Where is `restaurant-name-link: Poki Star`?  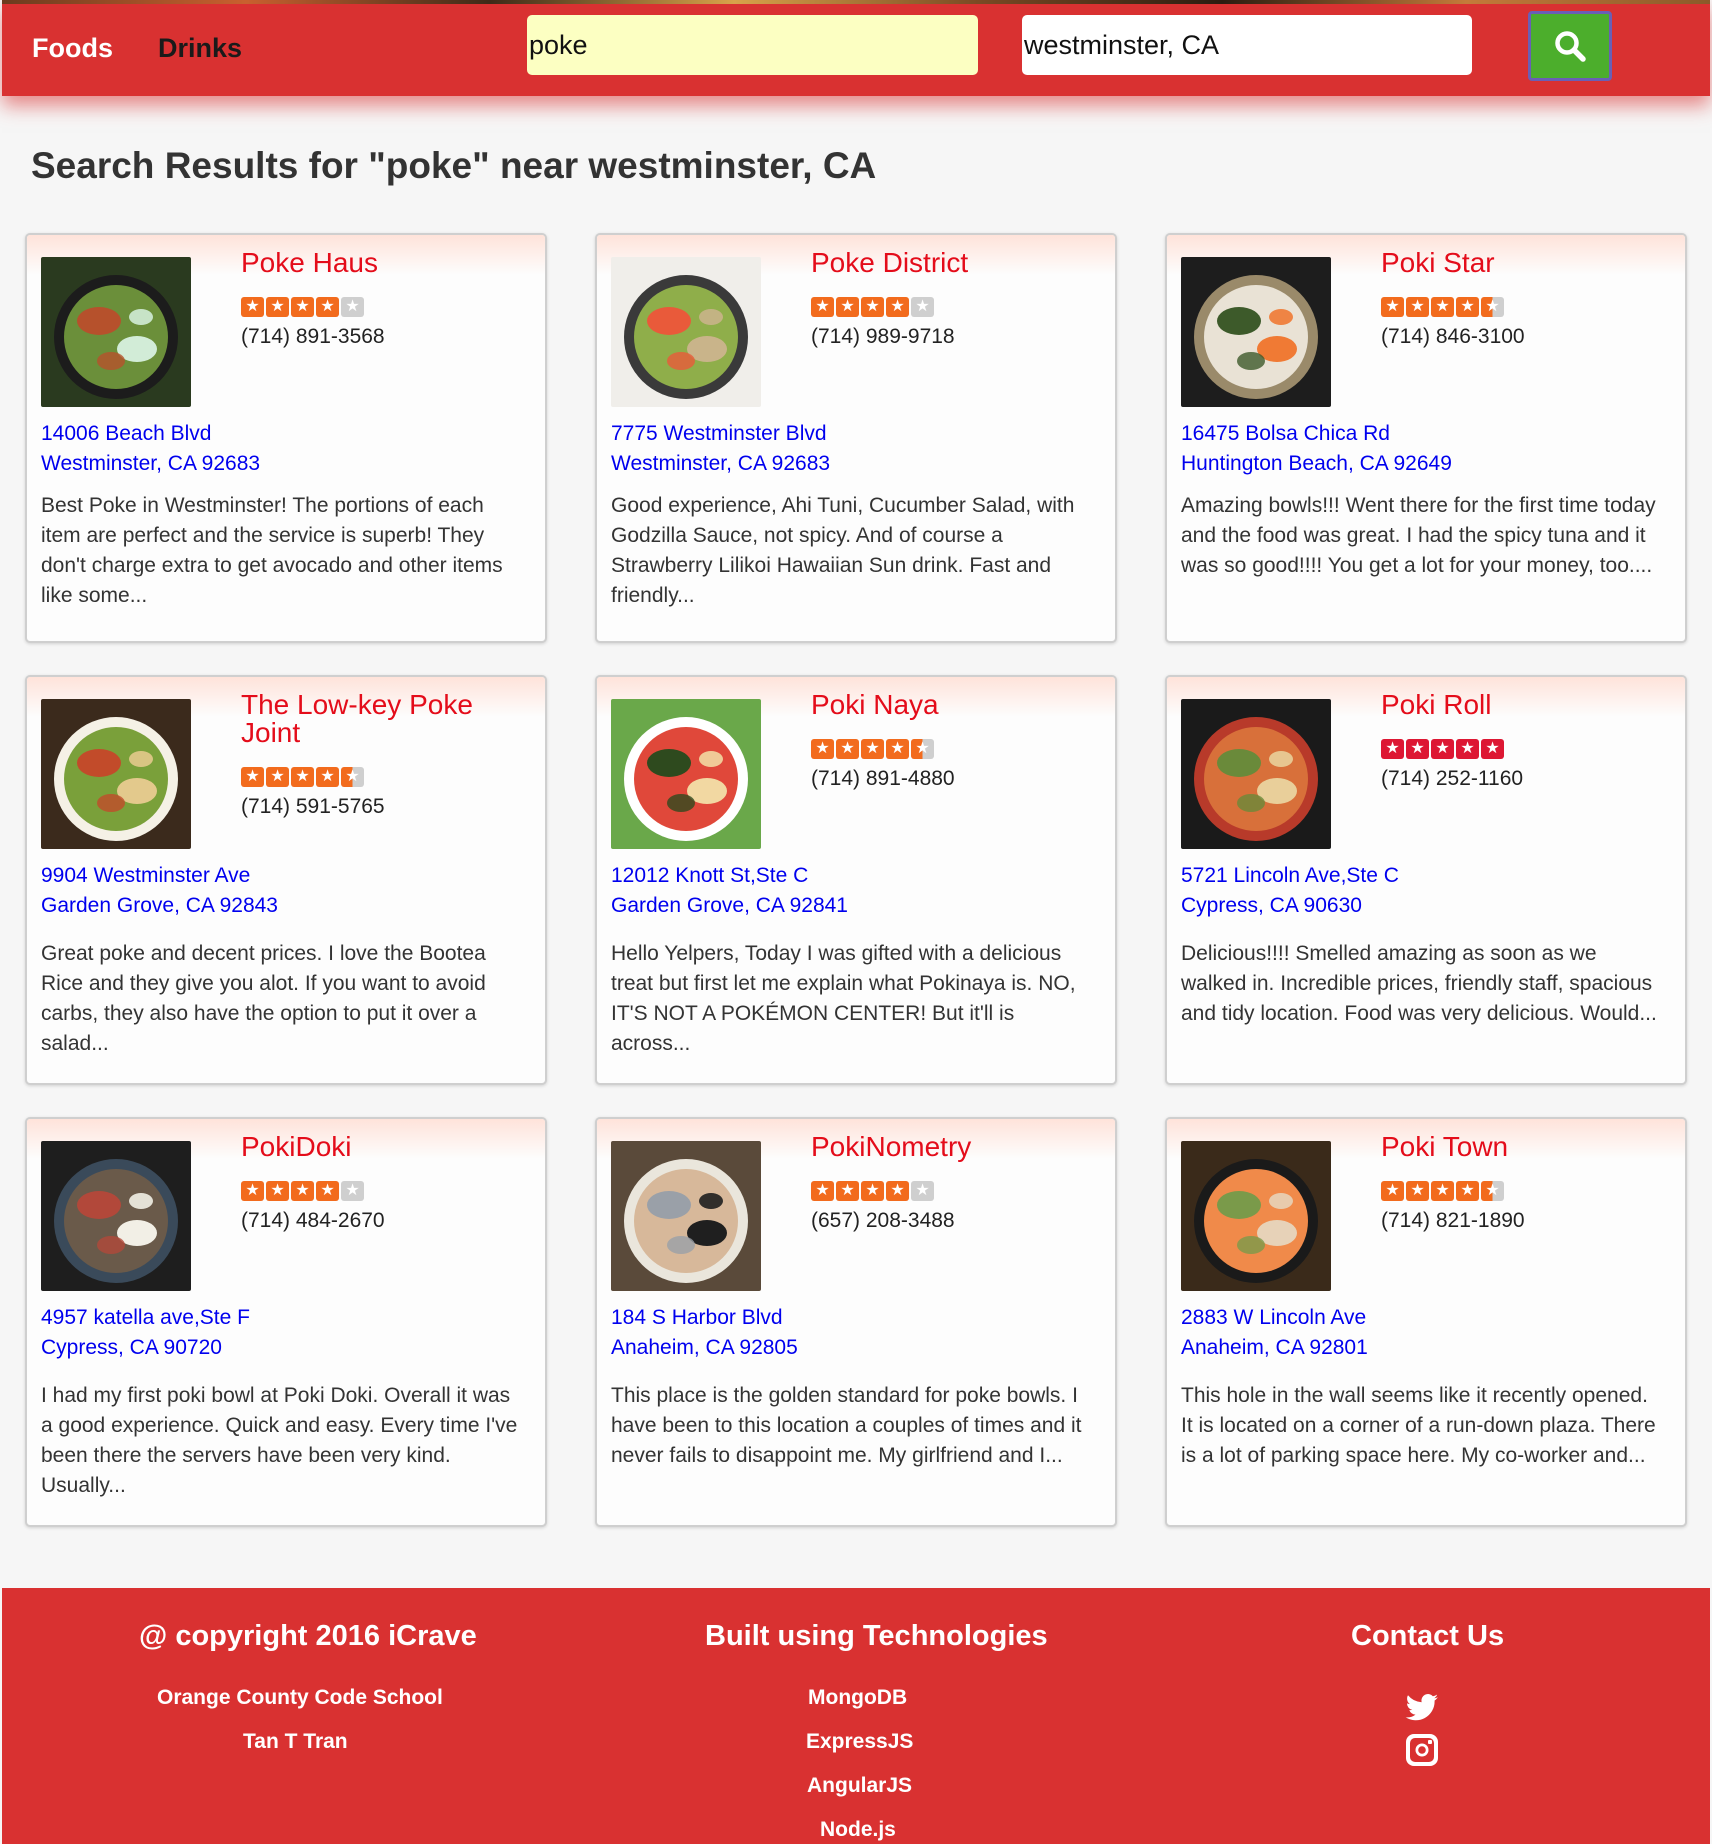
restaurant-name-link: Poki Star is located at coordinates (1526, 263).